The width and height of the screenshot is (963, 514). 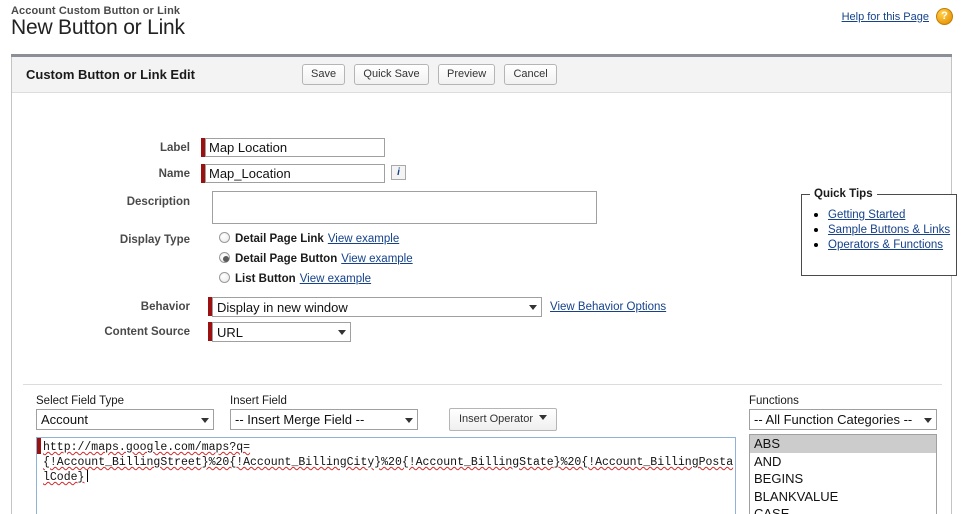 What do you see at coordinates (165, 307) in the screenshot?
I see `behavior-label: Behavior` at bounding box center [165, 307].